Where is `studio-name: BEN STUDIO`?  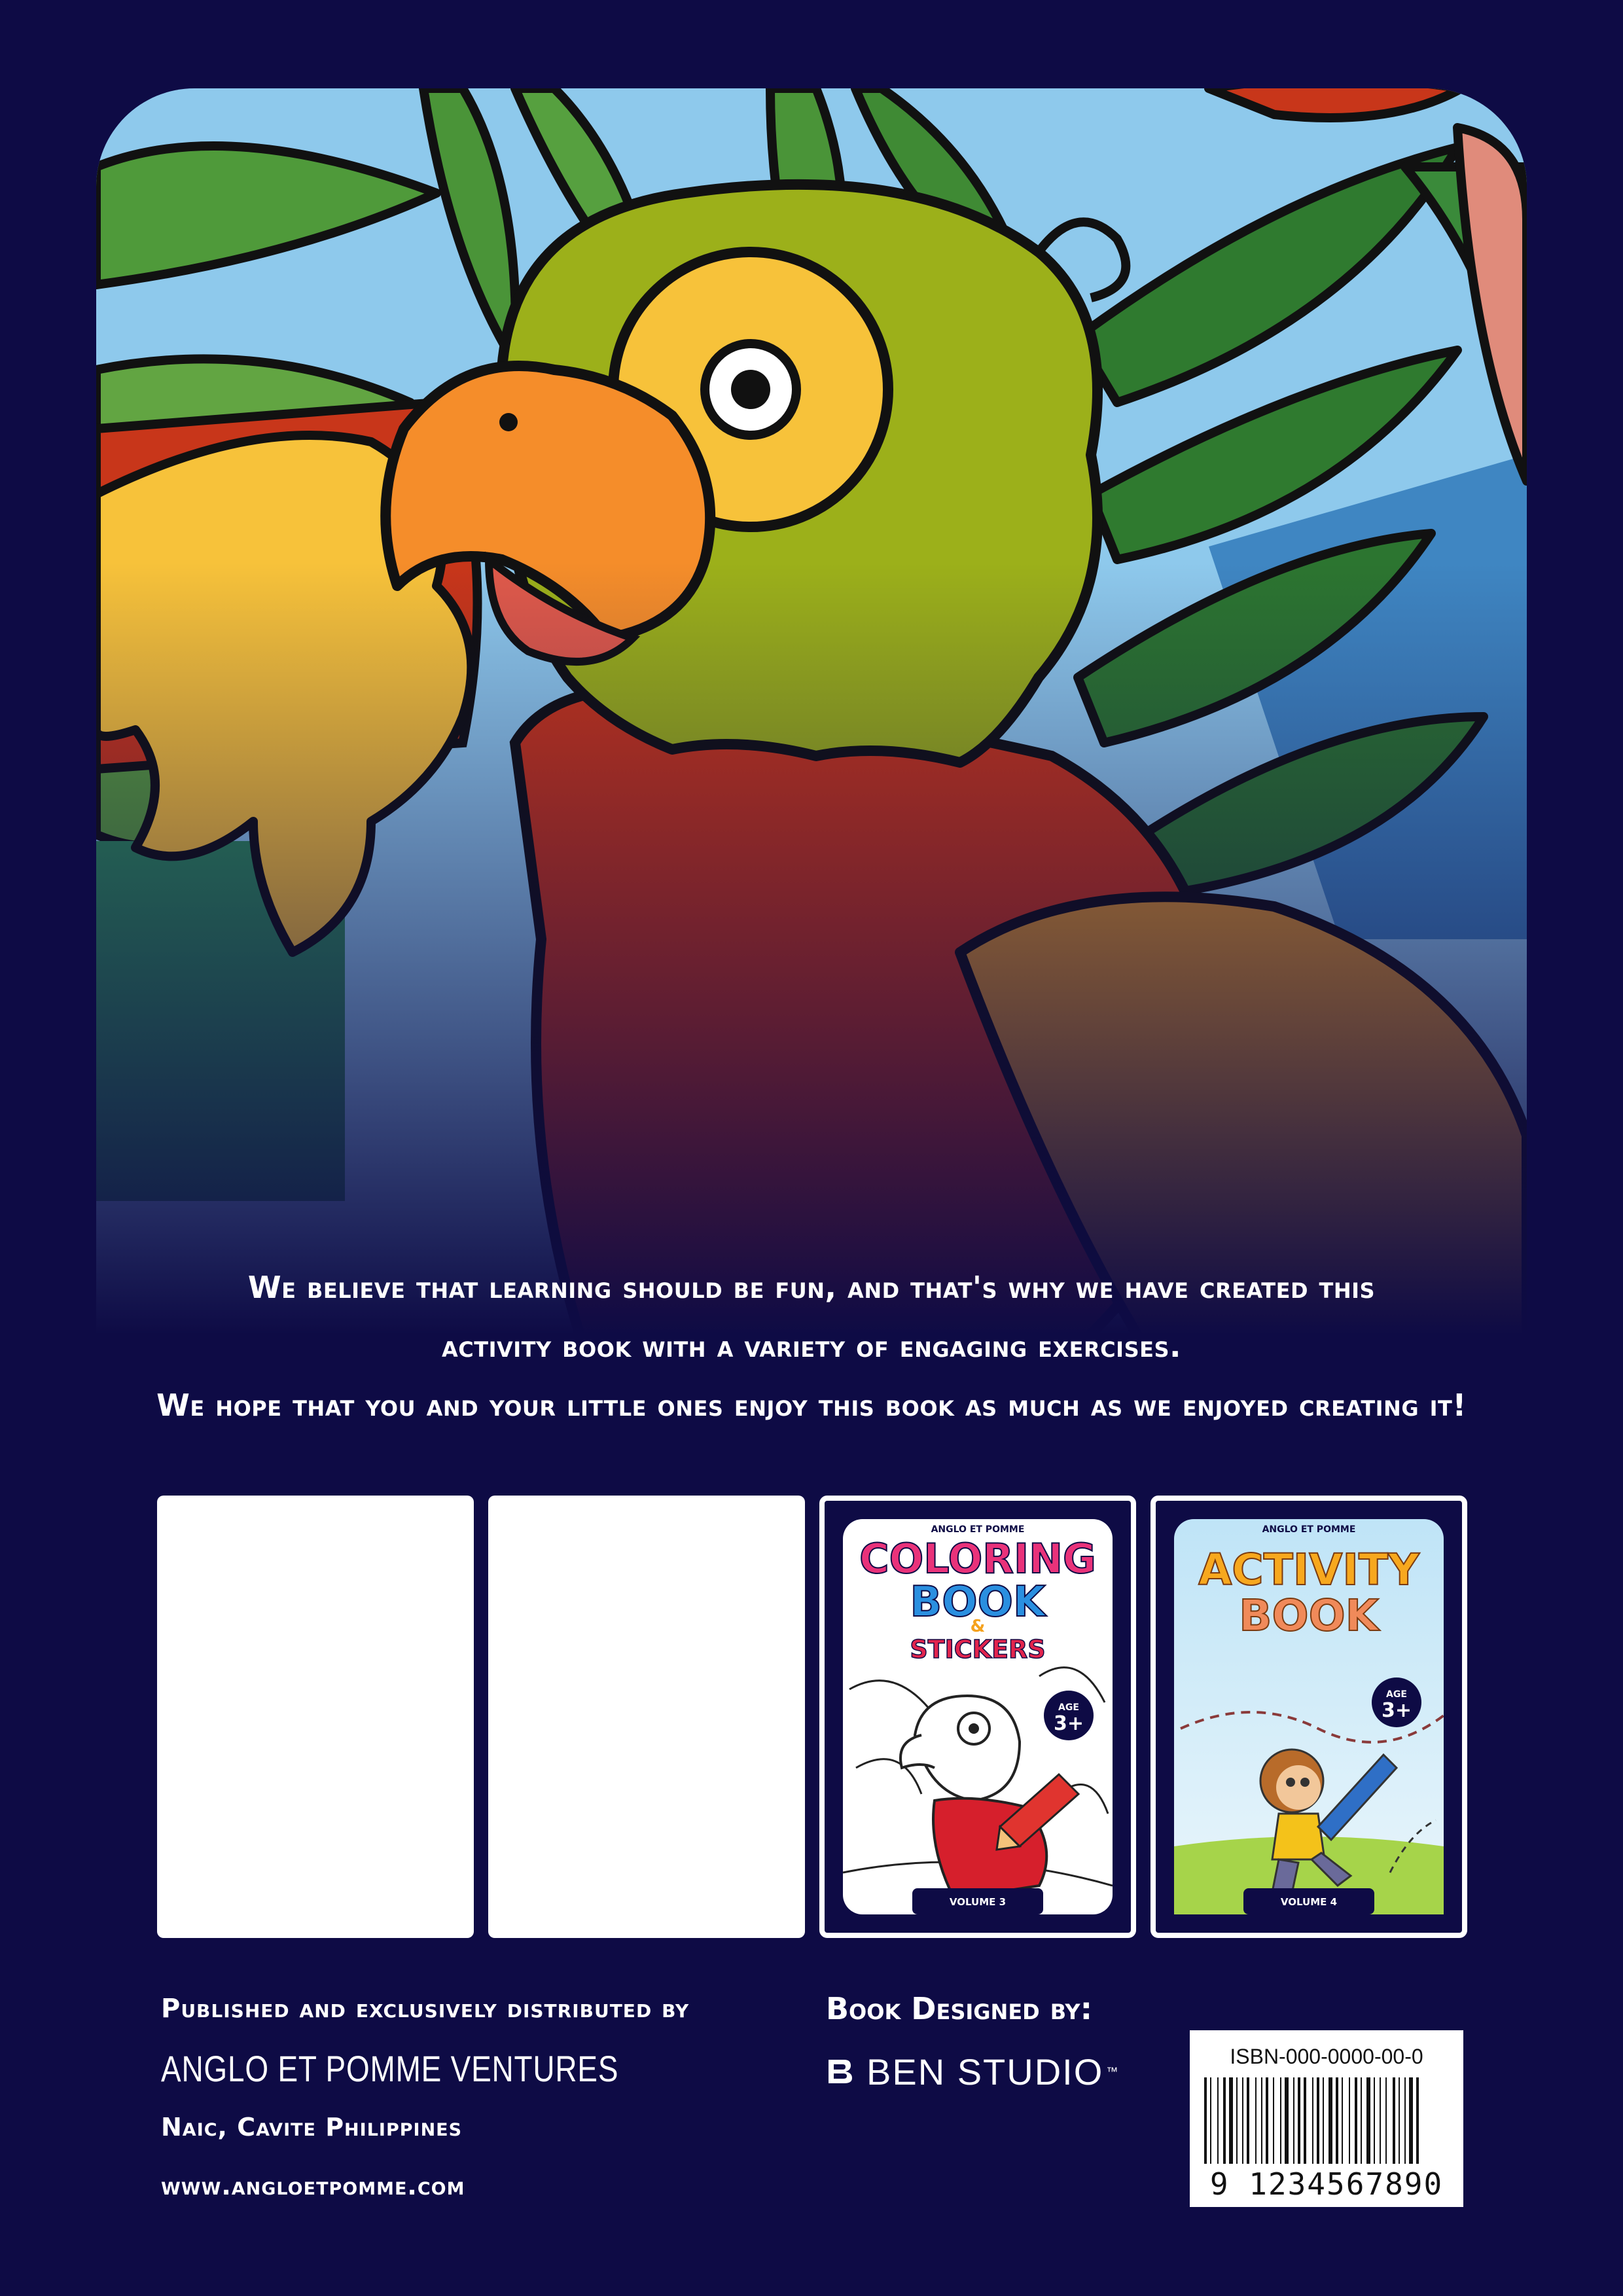 studio-name: BEN STUDIO is located at coordinates (985, 2071).